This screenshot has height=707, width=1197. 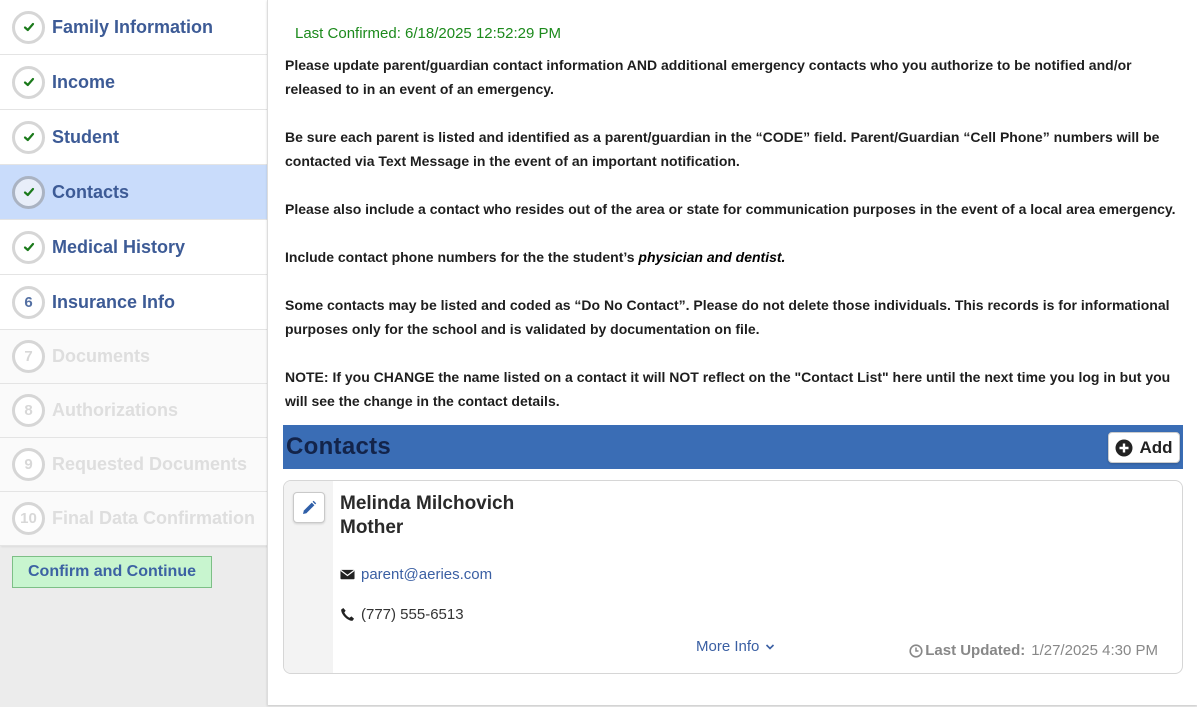 I want to click on step-number-badge: 6, so click(x=28, y=302).